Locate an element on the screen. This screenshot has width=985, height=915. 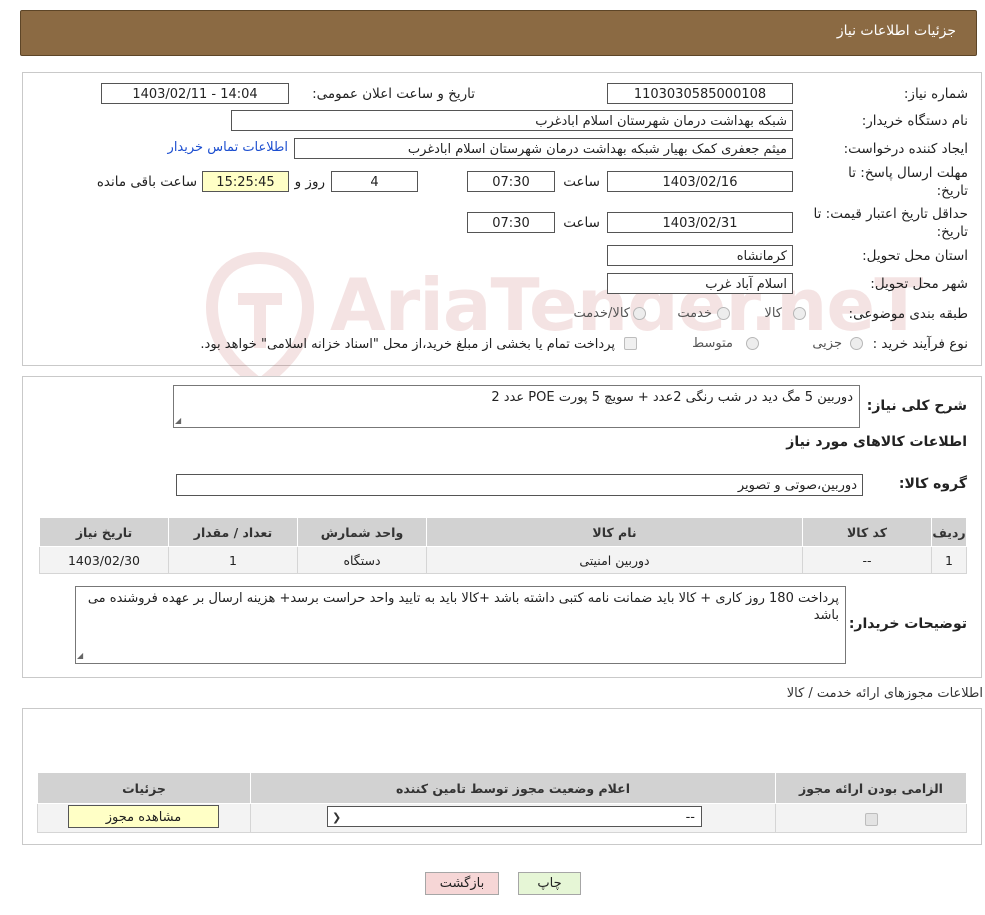
deadline-time-label: ساعت is located at coordinates (581, 182).